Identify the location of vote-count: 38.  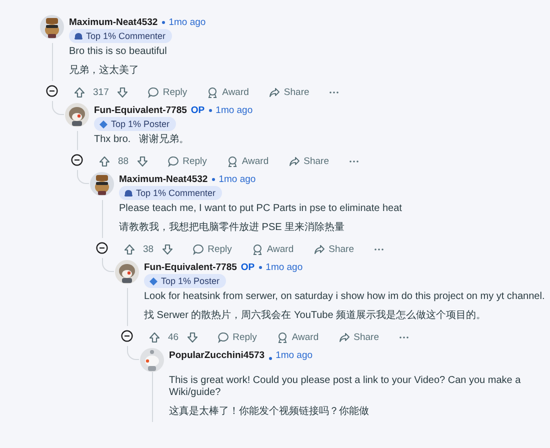
(148, 249).